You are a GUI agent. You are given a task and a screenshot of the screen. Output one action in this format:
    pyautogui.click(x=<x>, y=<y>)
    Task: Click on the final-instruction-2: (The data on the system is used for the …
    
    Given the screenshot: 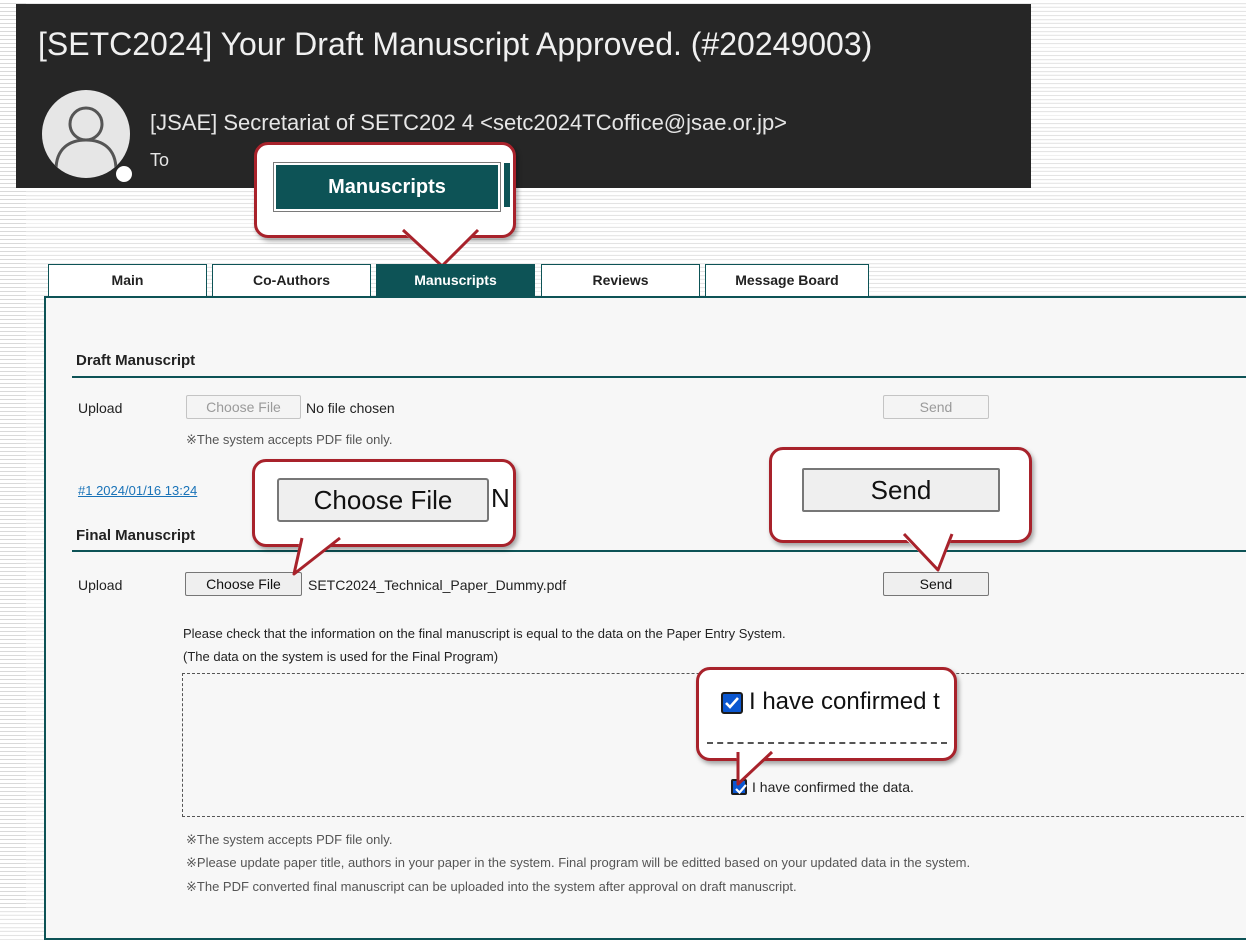 What is the action you would take?
    pyautogui.click(x=341, y=656)
    